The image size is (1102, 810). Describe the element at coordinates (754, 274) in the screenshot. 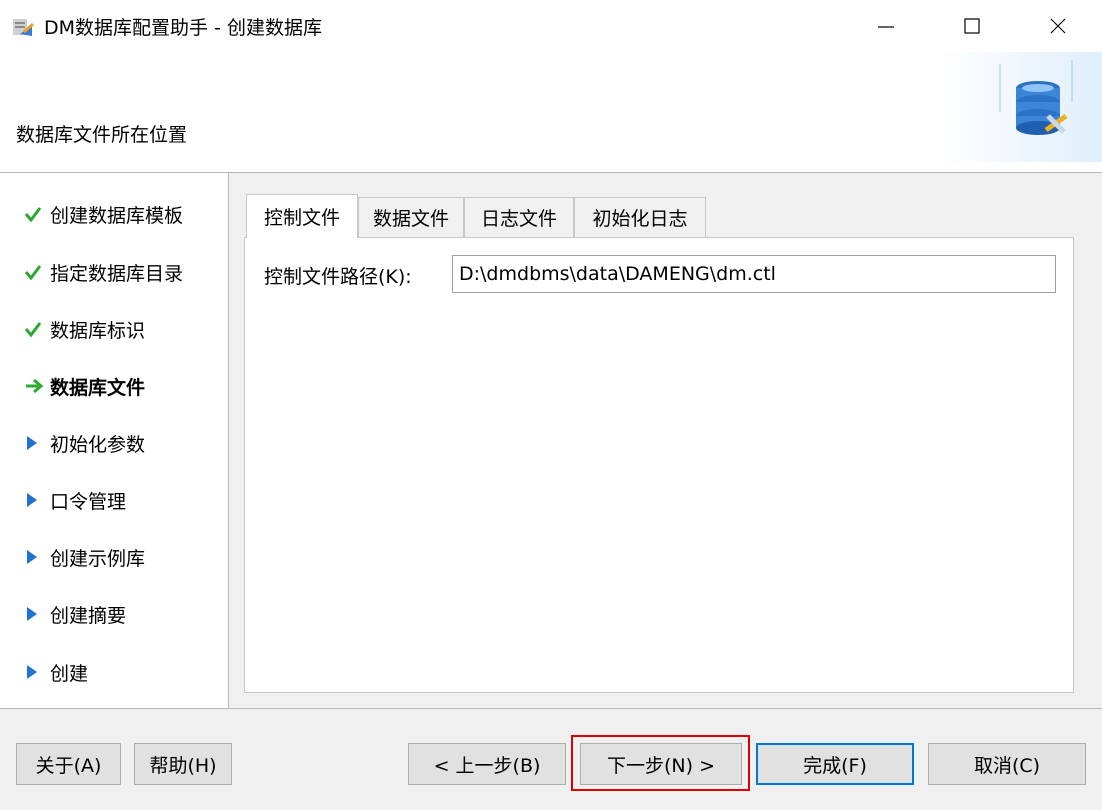

I see `control-file-path-input` at that location.